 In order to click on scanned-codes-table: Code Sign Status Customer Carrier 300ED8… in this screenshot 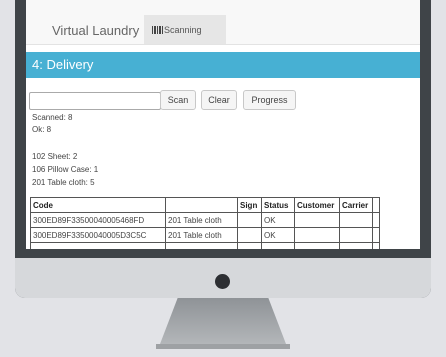, I will do `click(205, 223)`.